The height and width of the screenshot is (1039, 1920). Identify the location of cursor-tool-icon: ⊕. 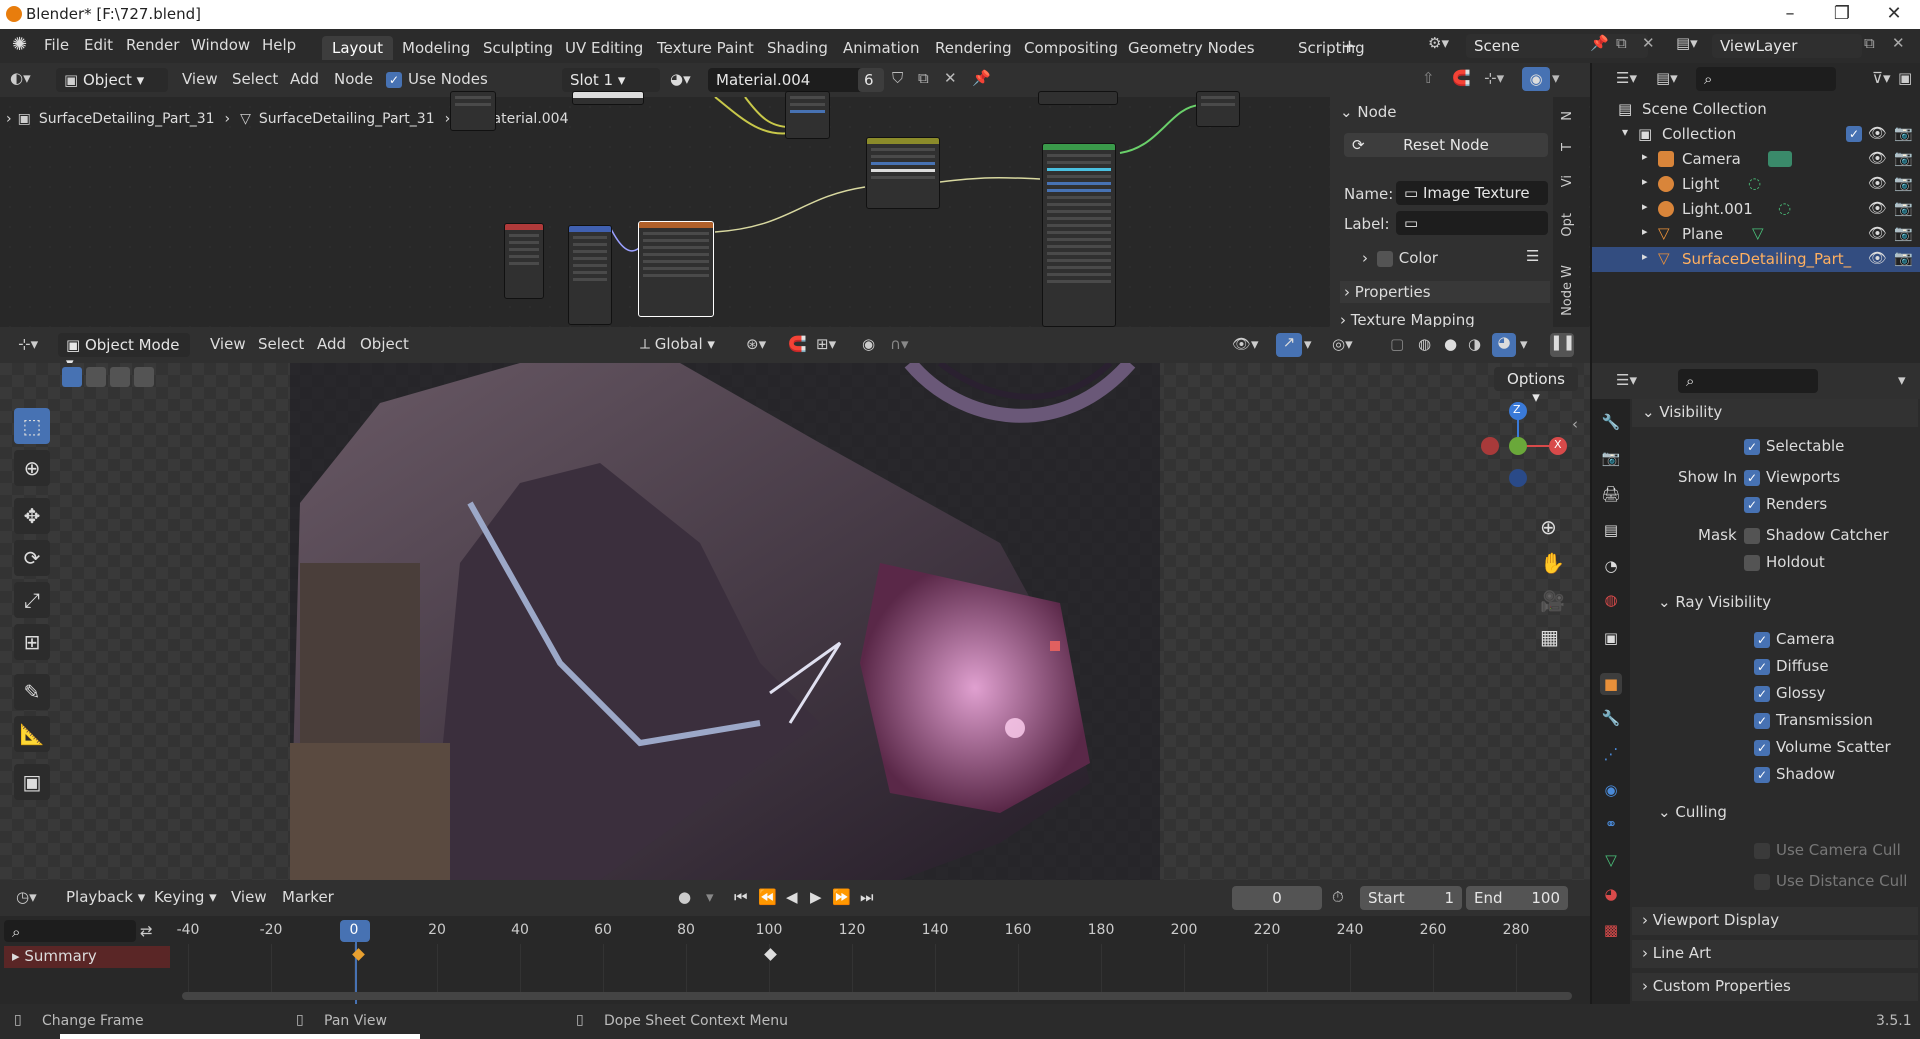
(32, 468).